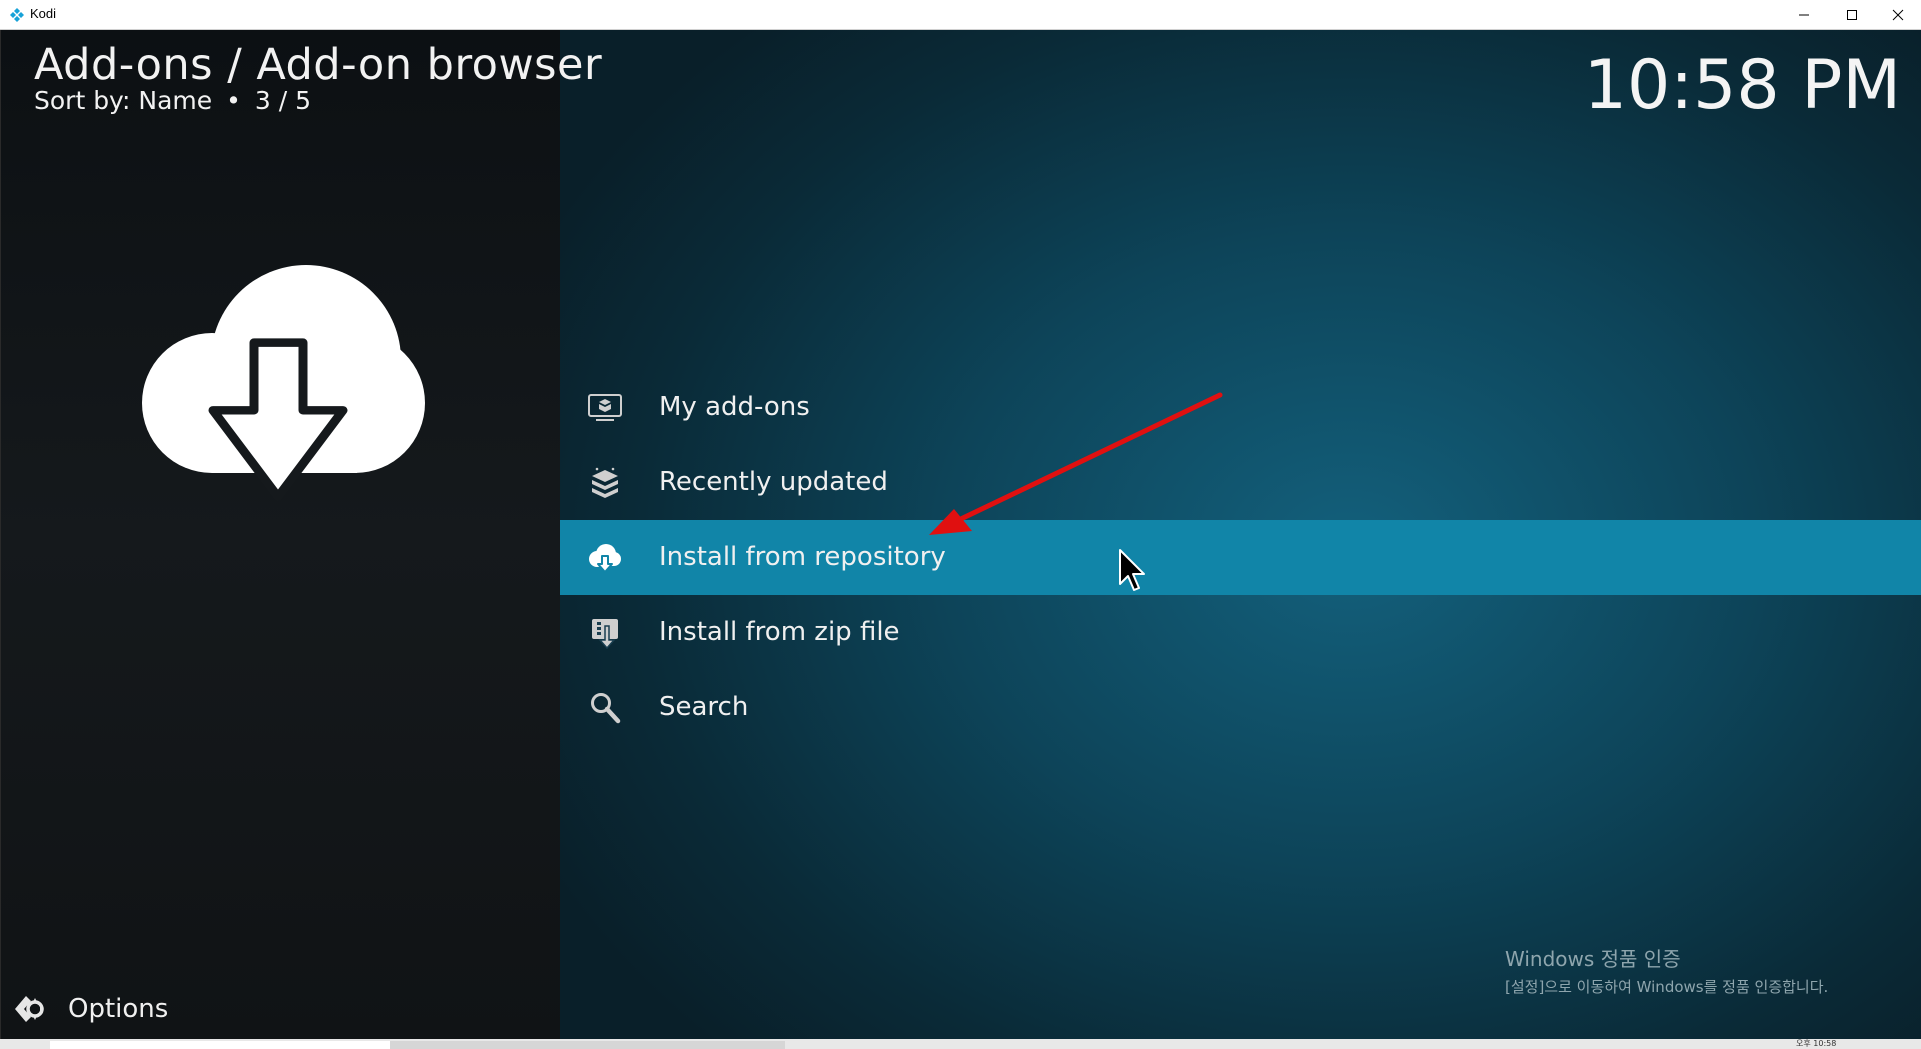  I want to click on menu-item-label: Install from repository, so click(802, 557).